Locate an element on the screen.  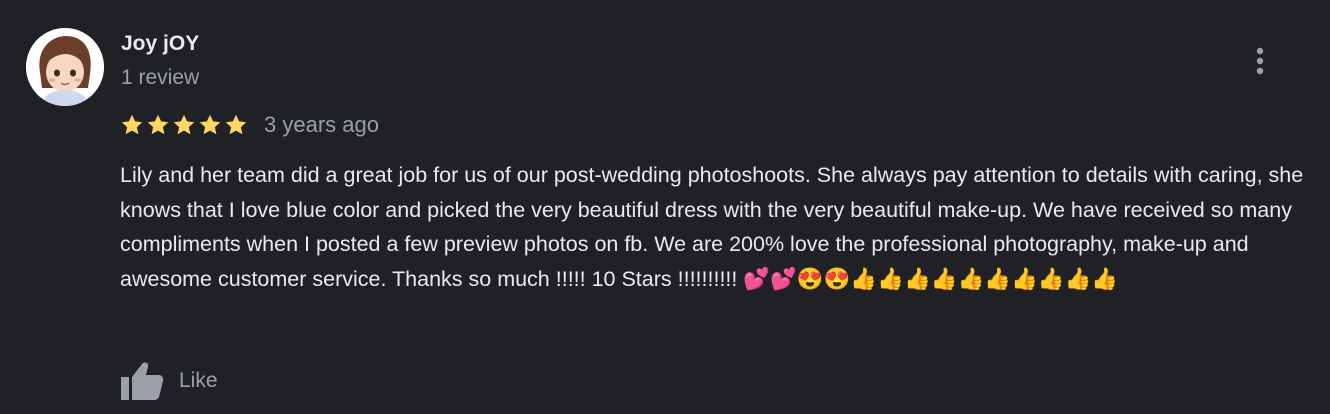
thumbs-up-icon is located at coordinates (142, 381).